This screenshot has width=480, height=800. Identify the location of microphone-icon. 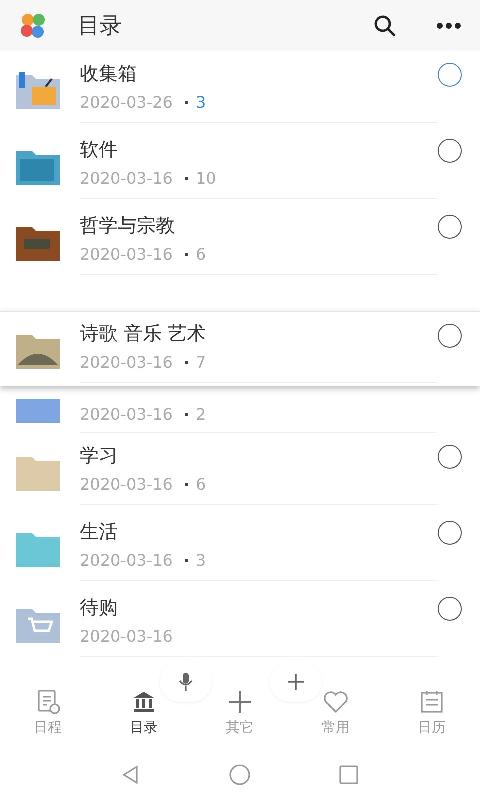
(186, 682).